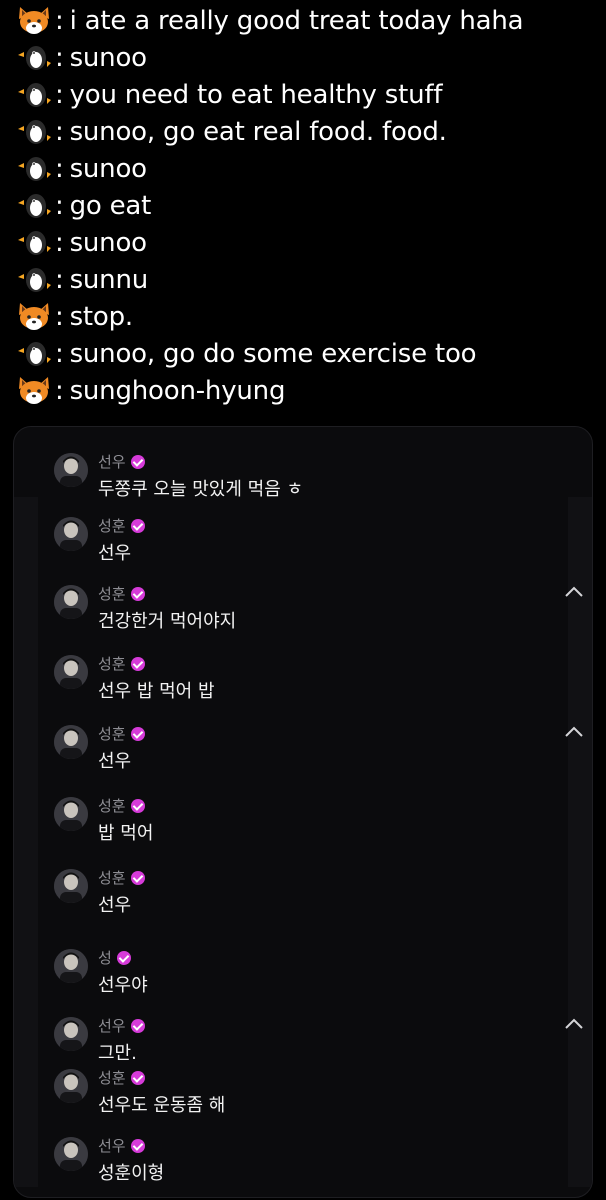 The height and width of the screenshot is (1200, 606). Describe the element at coordinates (314, 481) in the screenshot. I see `chat-message: 선우두쫑쿠 오늘 맛있게 먹음 ㅎ` at that location.